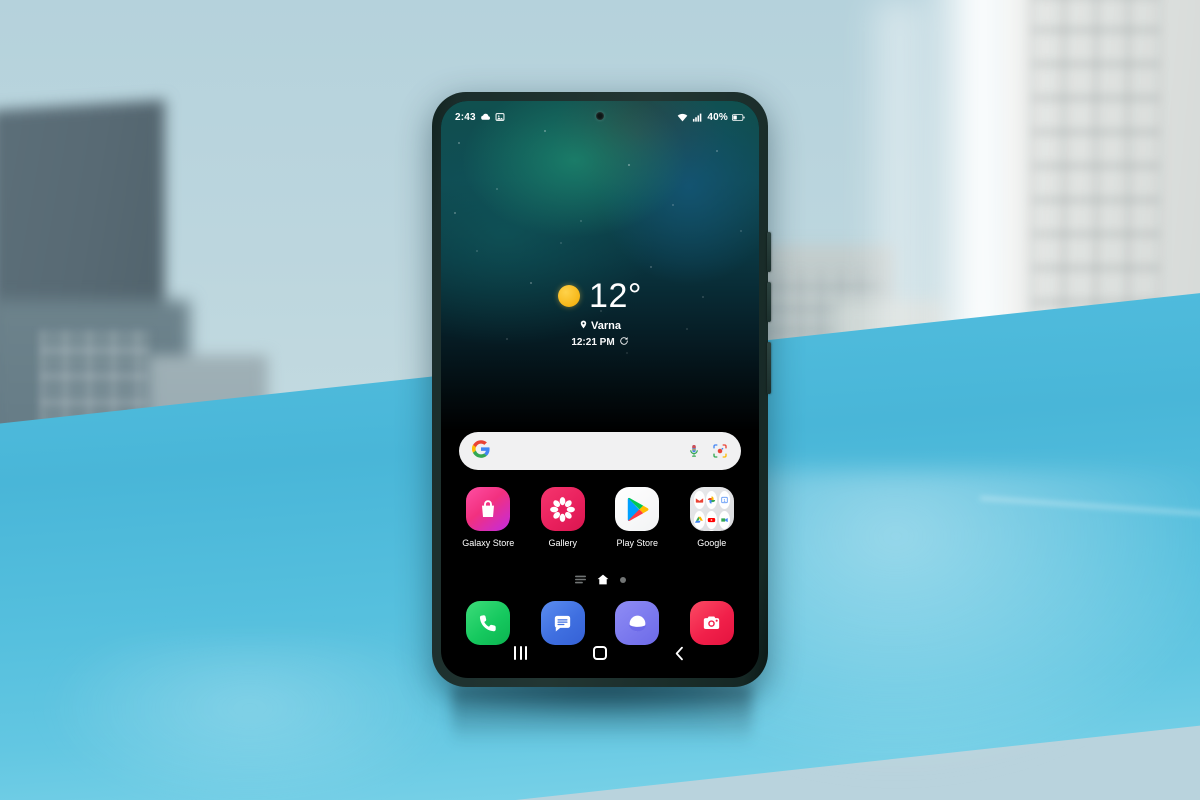  Describe the element at coordinates (712, 543) in the screenshot. I see `app-label: Google` at that location.